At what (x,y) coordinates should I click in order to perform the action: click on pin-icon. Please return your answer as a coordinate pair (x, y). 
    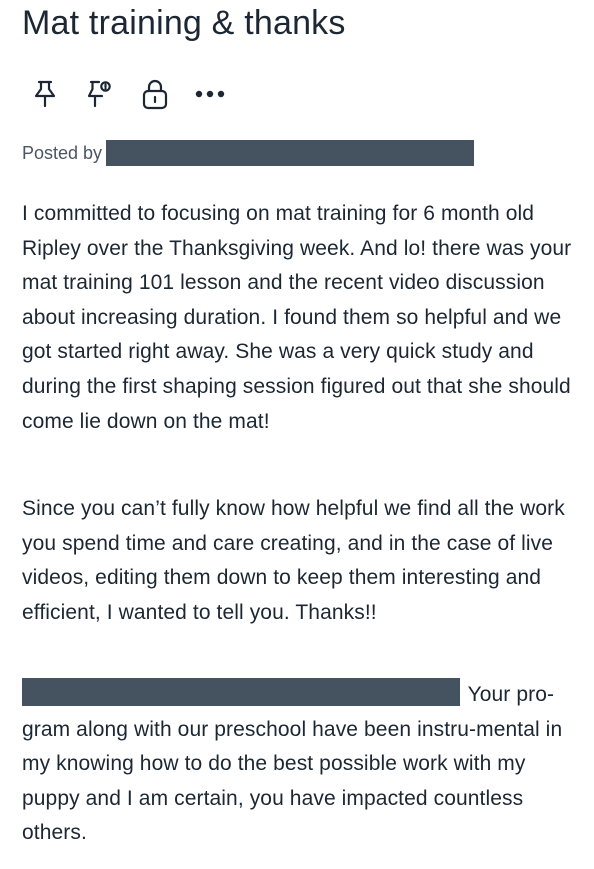
    Looking at the image, I should click on (45, 94).